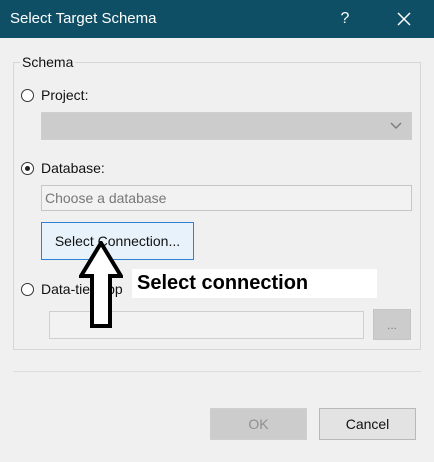 The image size is (434, 462). What do you see at coordinates (396, 125) in the screenshot?
I see `chevron-down-icon` at bounding box center [396, 125].